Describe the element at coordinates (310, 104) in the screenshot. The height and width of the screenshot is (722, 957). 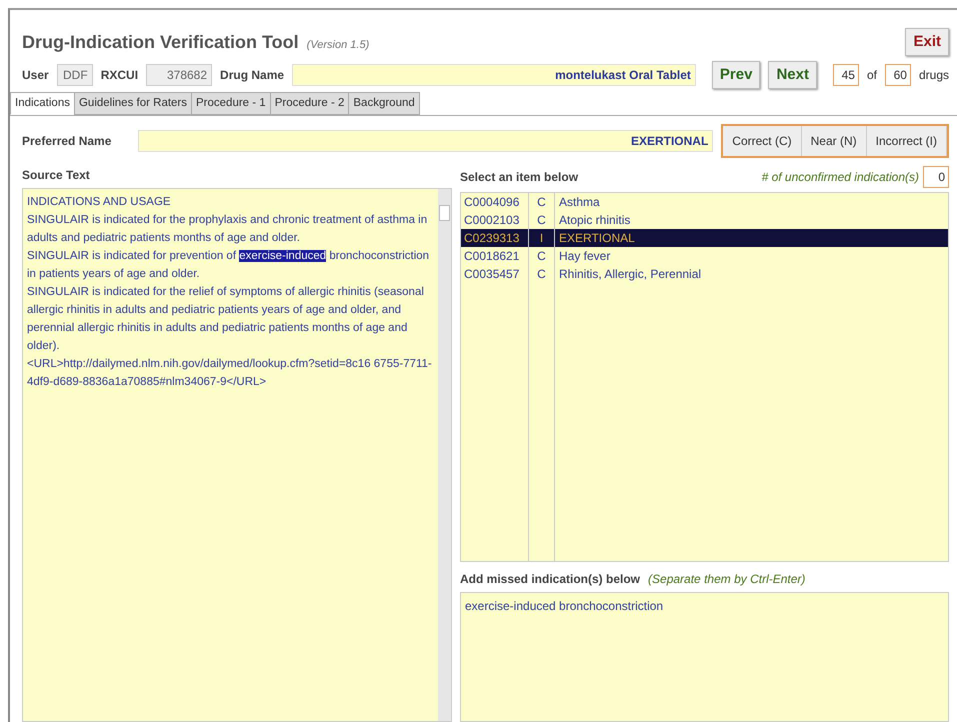
I see `tab: Procedure - 2` at that location.